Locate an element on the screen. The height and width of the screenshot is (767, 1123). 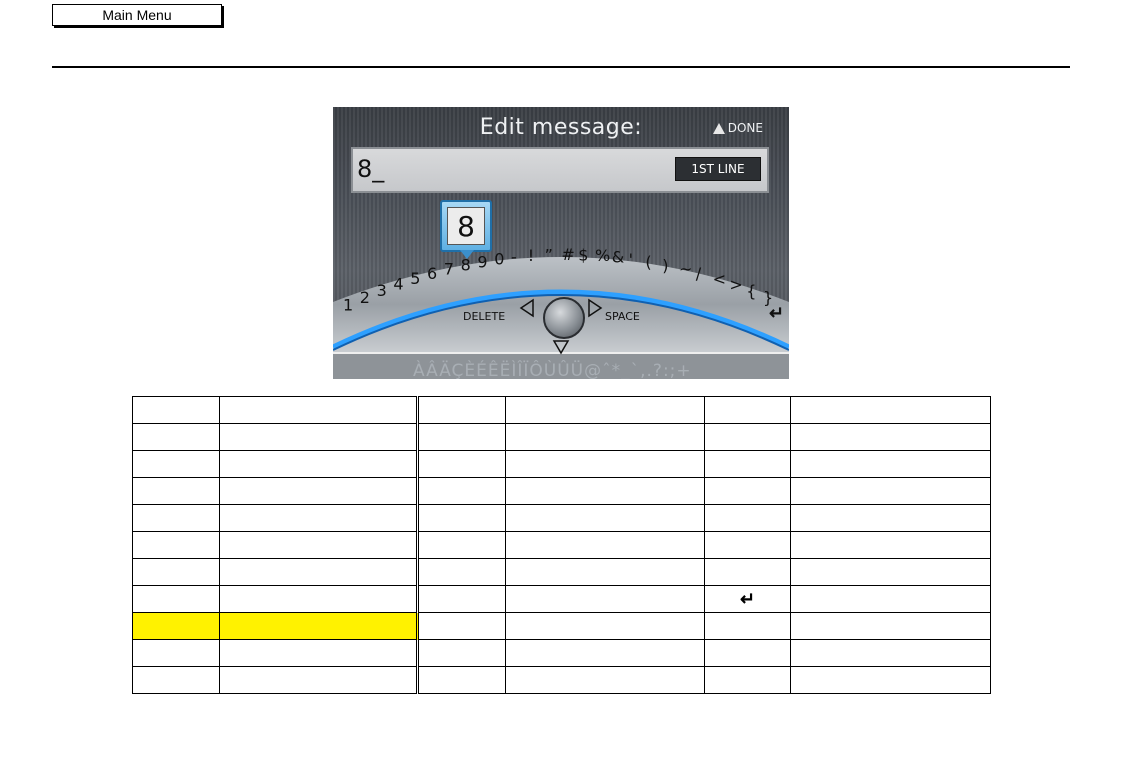
main-menu-button: Main Menu is located at coordinates (137, 15).